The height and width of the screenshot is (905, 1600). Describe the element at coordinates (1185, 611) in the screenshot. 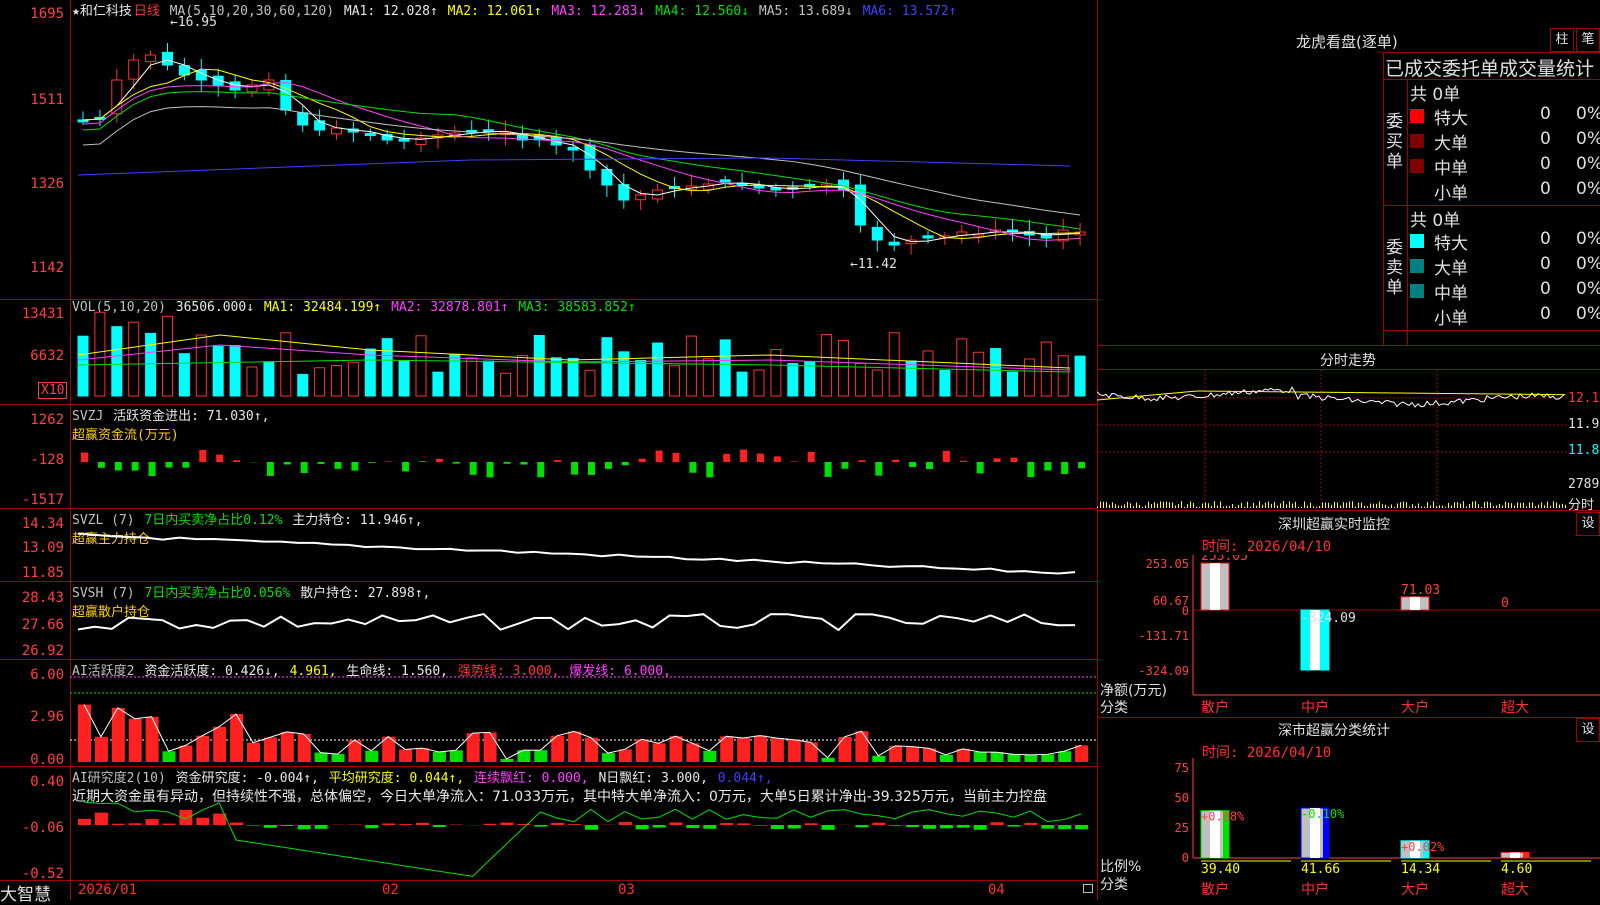

I see `sz-axis-2: 0` at that location.